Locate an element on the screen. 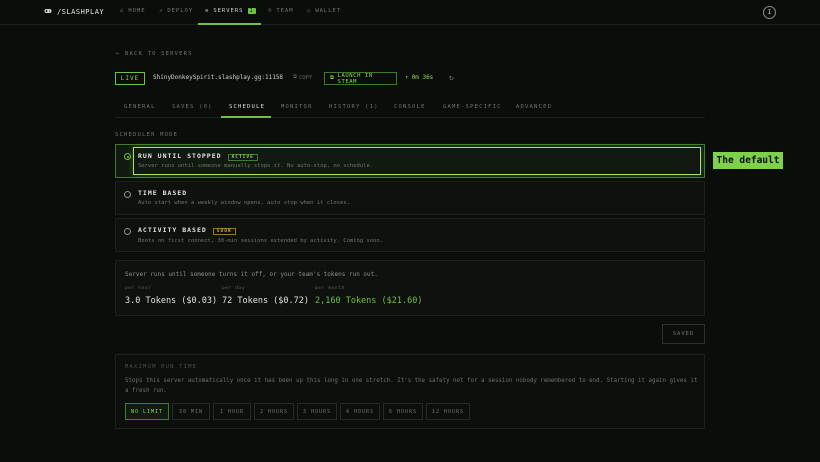  nav-team-label: TEAM is located at coordinates (285, 11).